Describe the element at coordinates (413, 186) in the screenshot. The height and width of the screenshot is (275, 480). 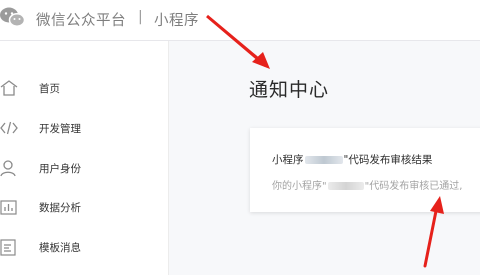
I see `notification-body-suffix: "代码发布审核已通过,` at that location.